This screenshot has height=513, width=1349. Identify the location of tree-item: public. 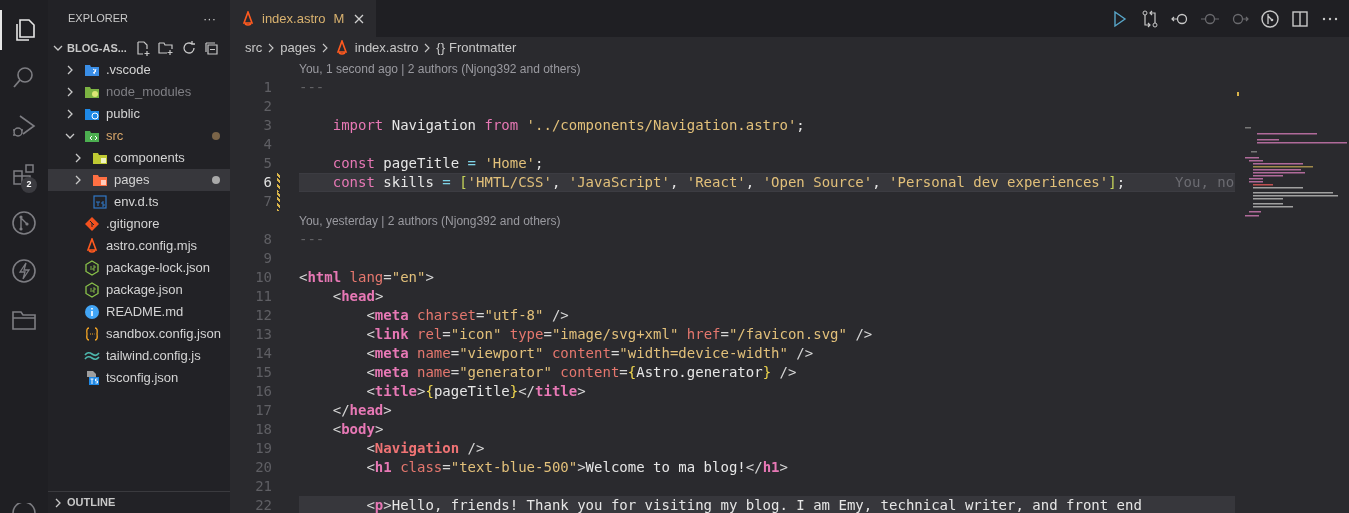
(139, 114).